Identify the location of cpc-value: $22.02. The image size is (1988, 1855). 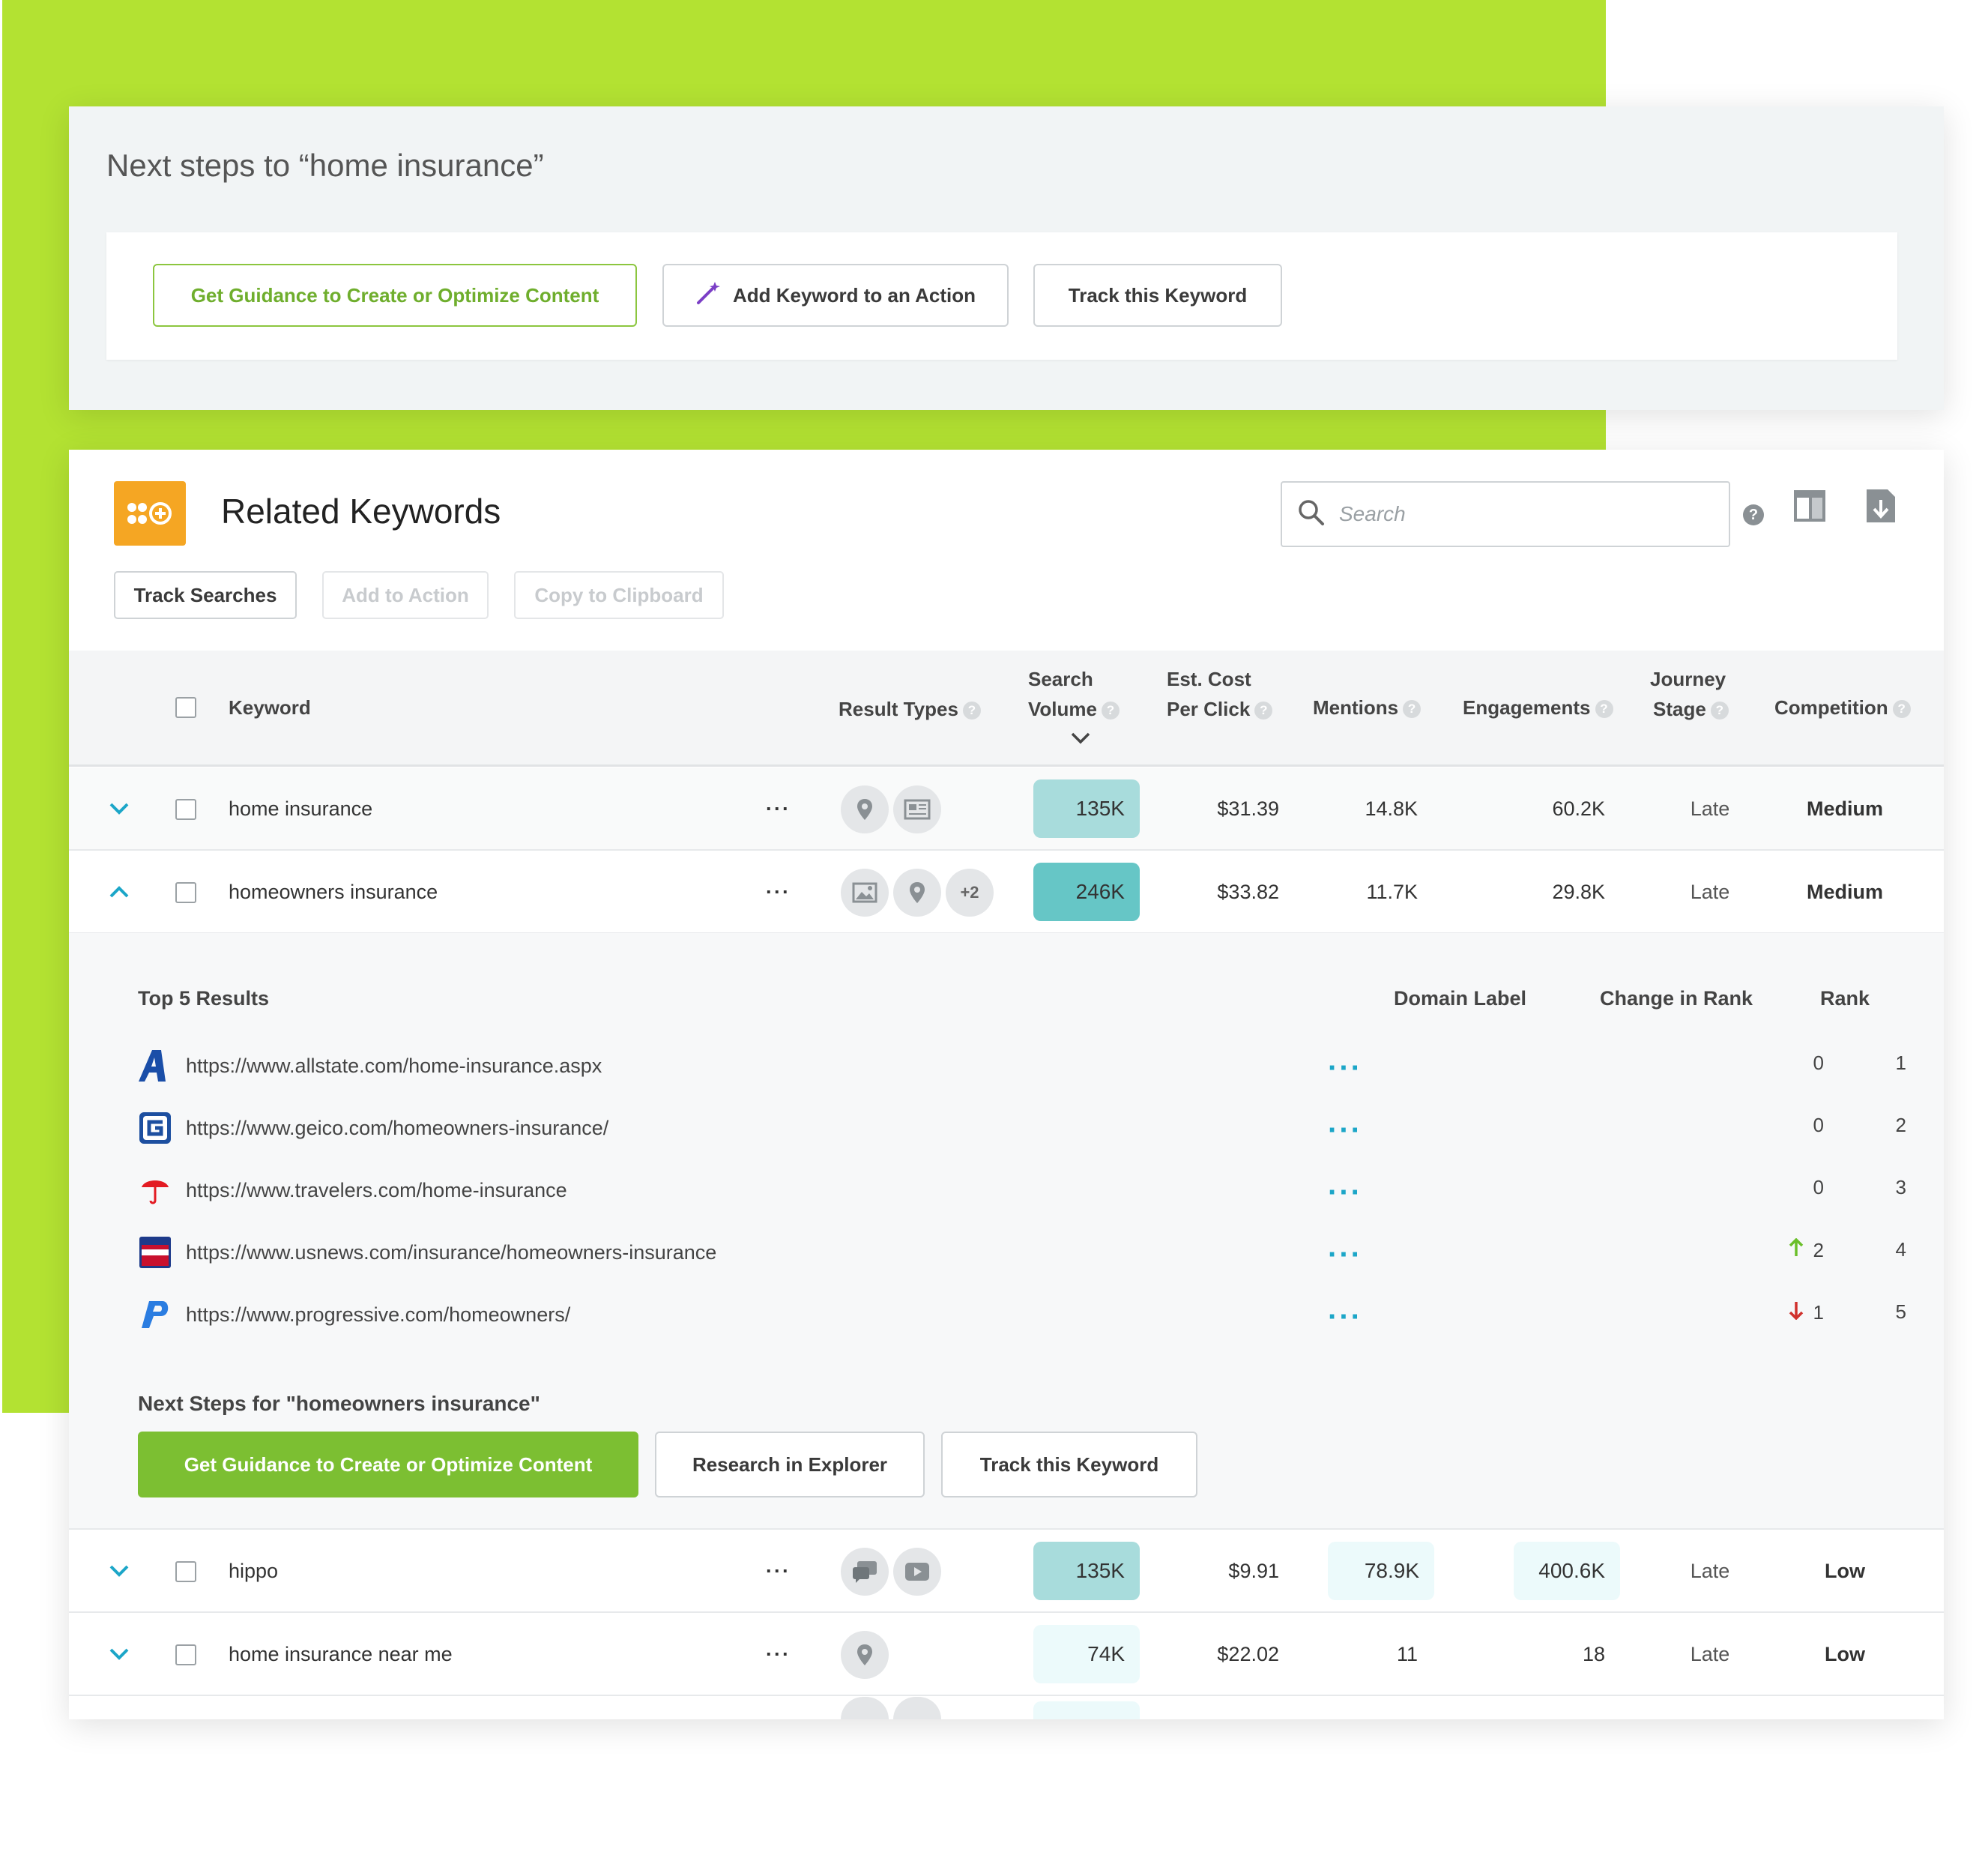
(1248, 1654).